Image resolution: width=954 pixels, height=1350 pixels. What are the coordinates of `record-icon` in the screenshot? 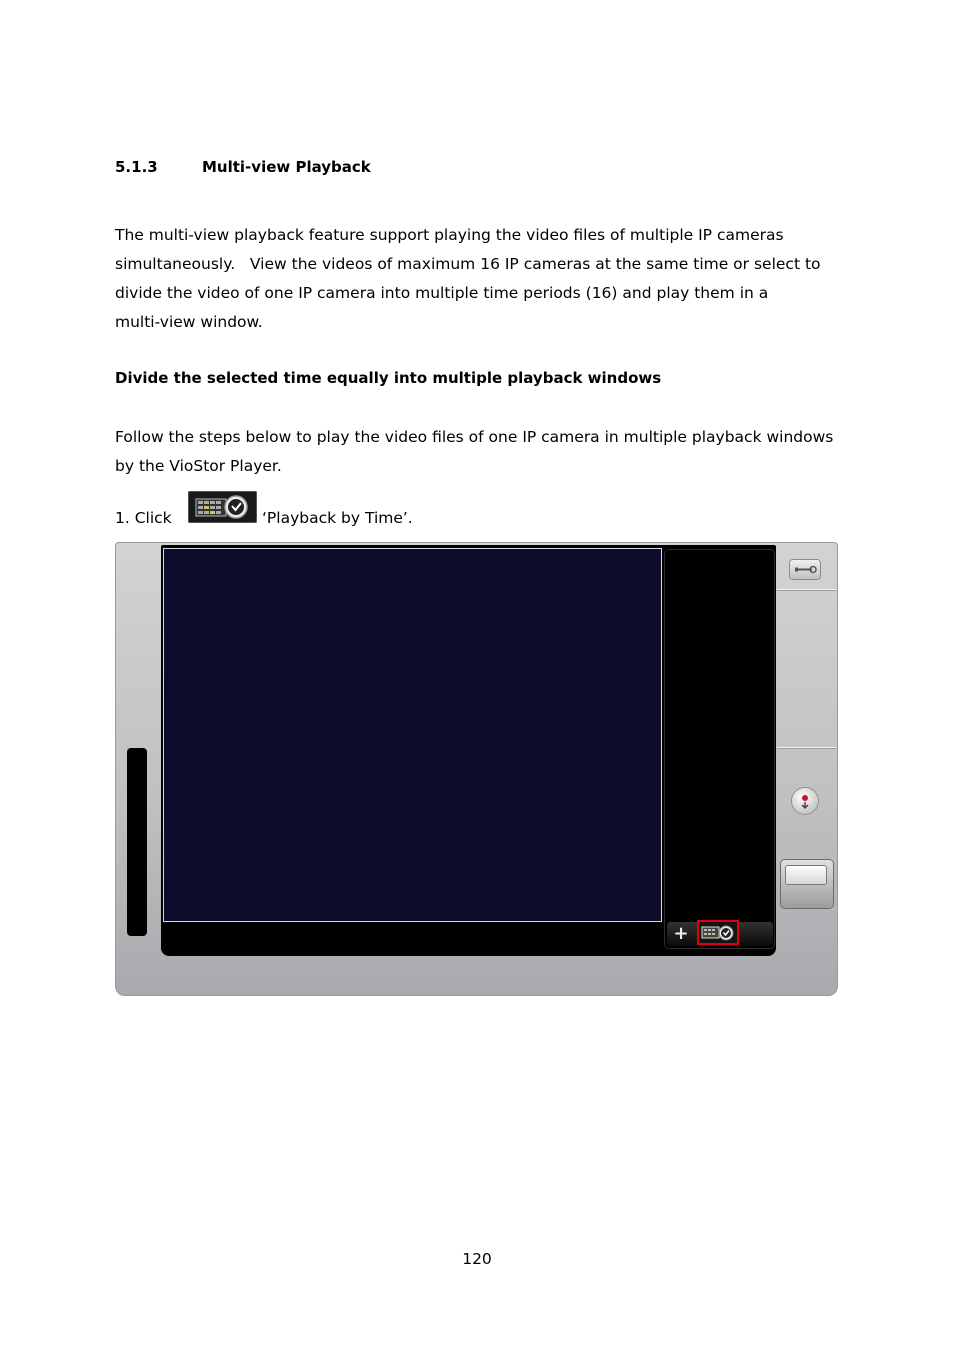 It's located at (805, 801).